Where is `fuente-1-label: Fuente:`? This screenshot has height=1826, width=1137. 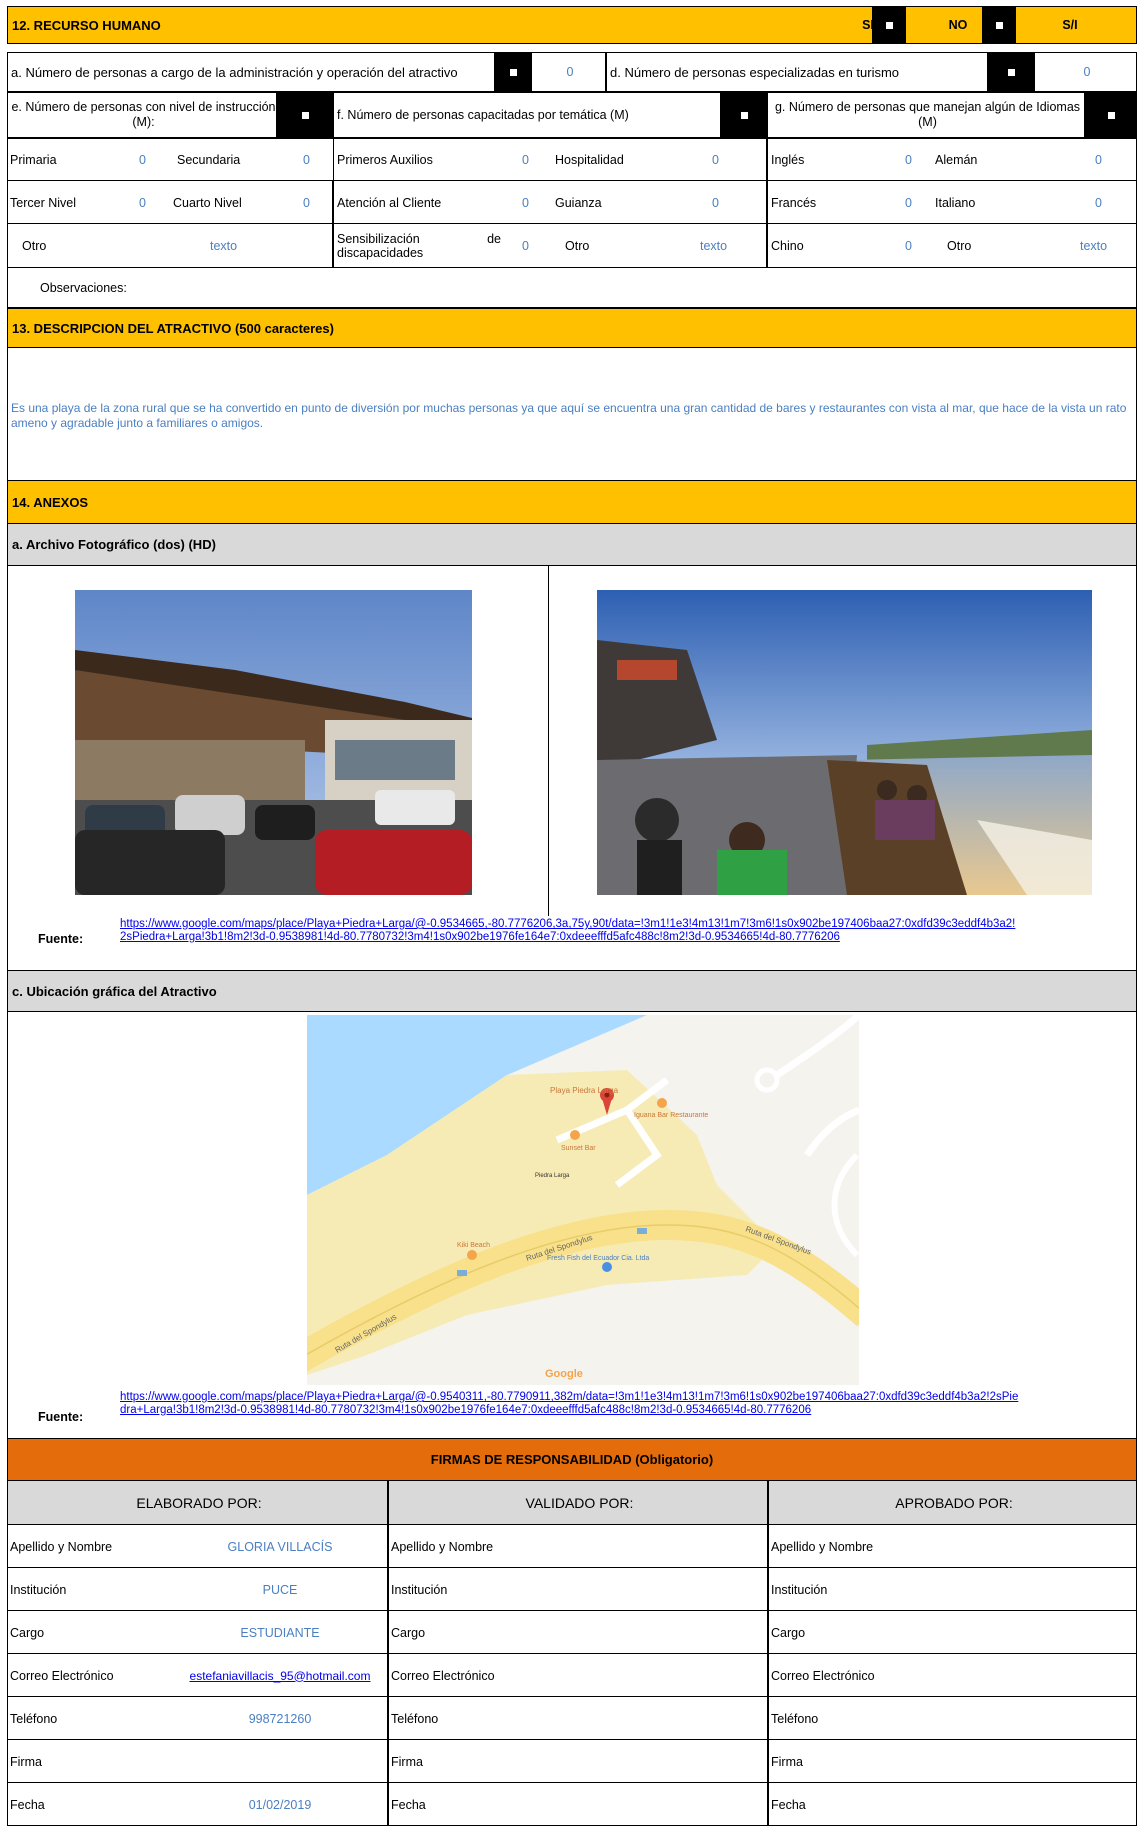 fuente-1-label: Fuente: is located at coordinates (61, 939).